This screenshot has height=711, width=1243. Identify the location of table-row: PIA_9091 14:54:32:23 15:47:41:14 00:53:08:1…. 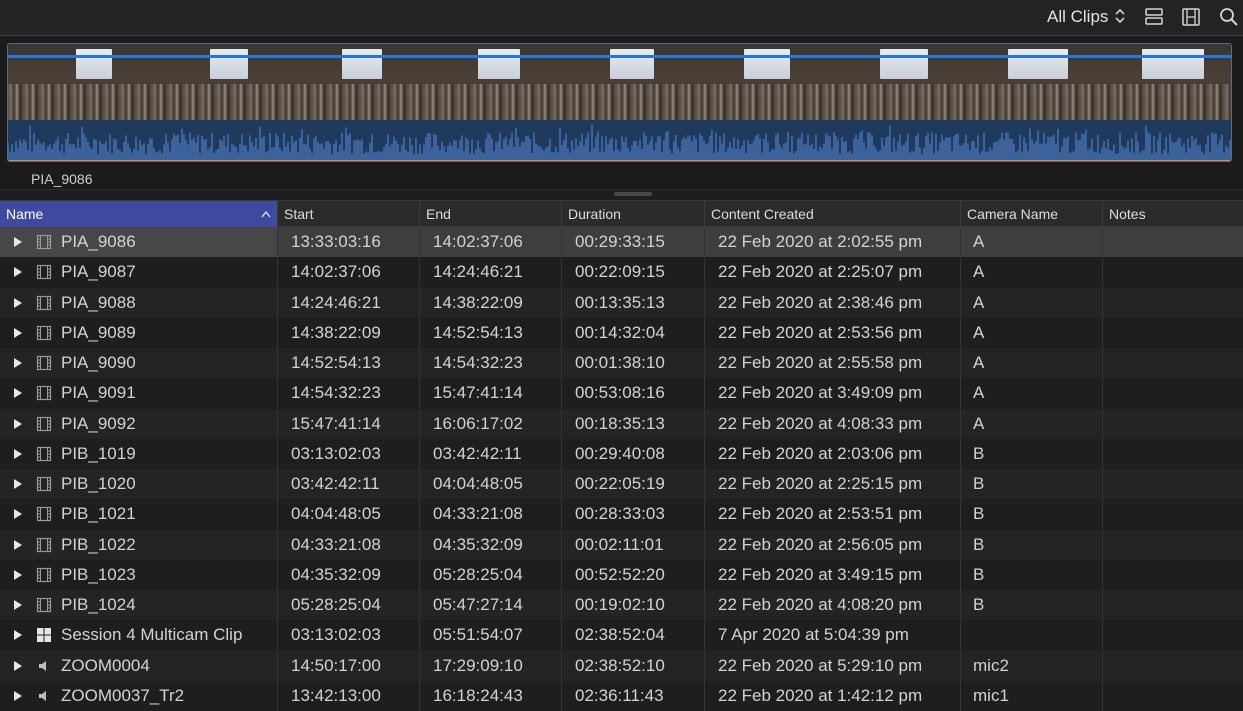
(621, 393).